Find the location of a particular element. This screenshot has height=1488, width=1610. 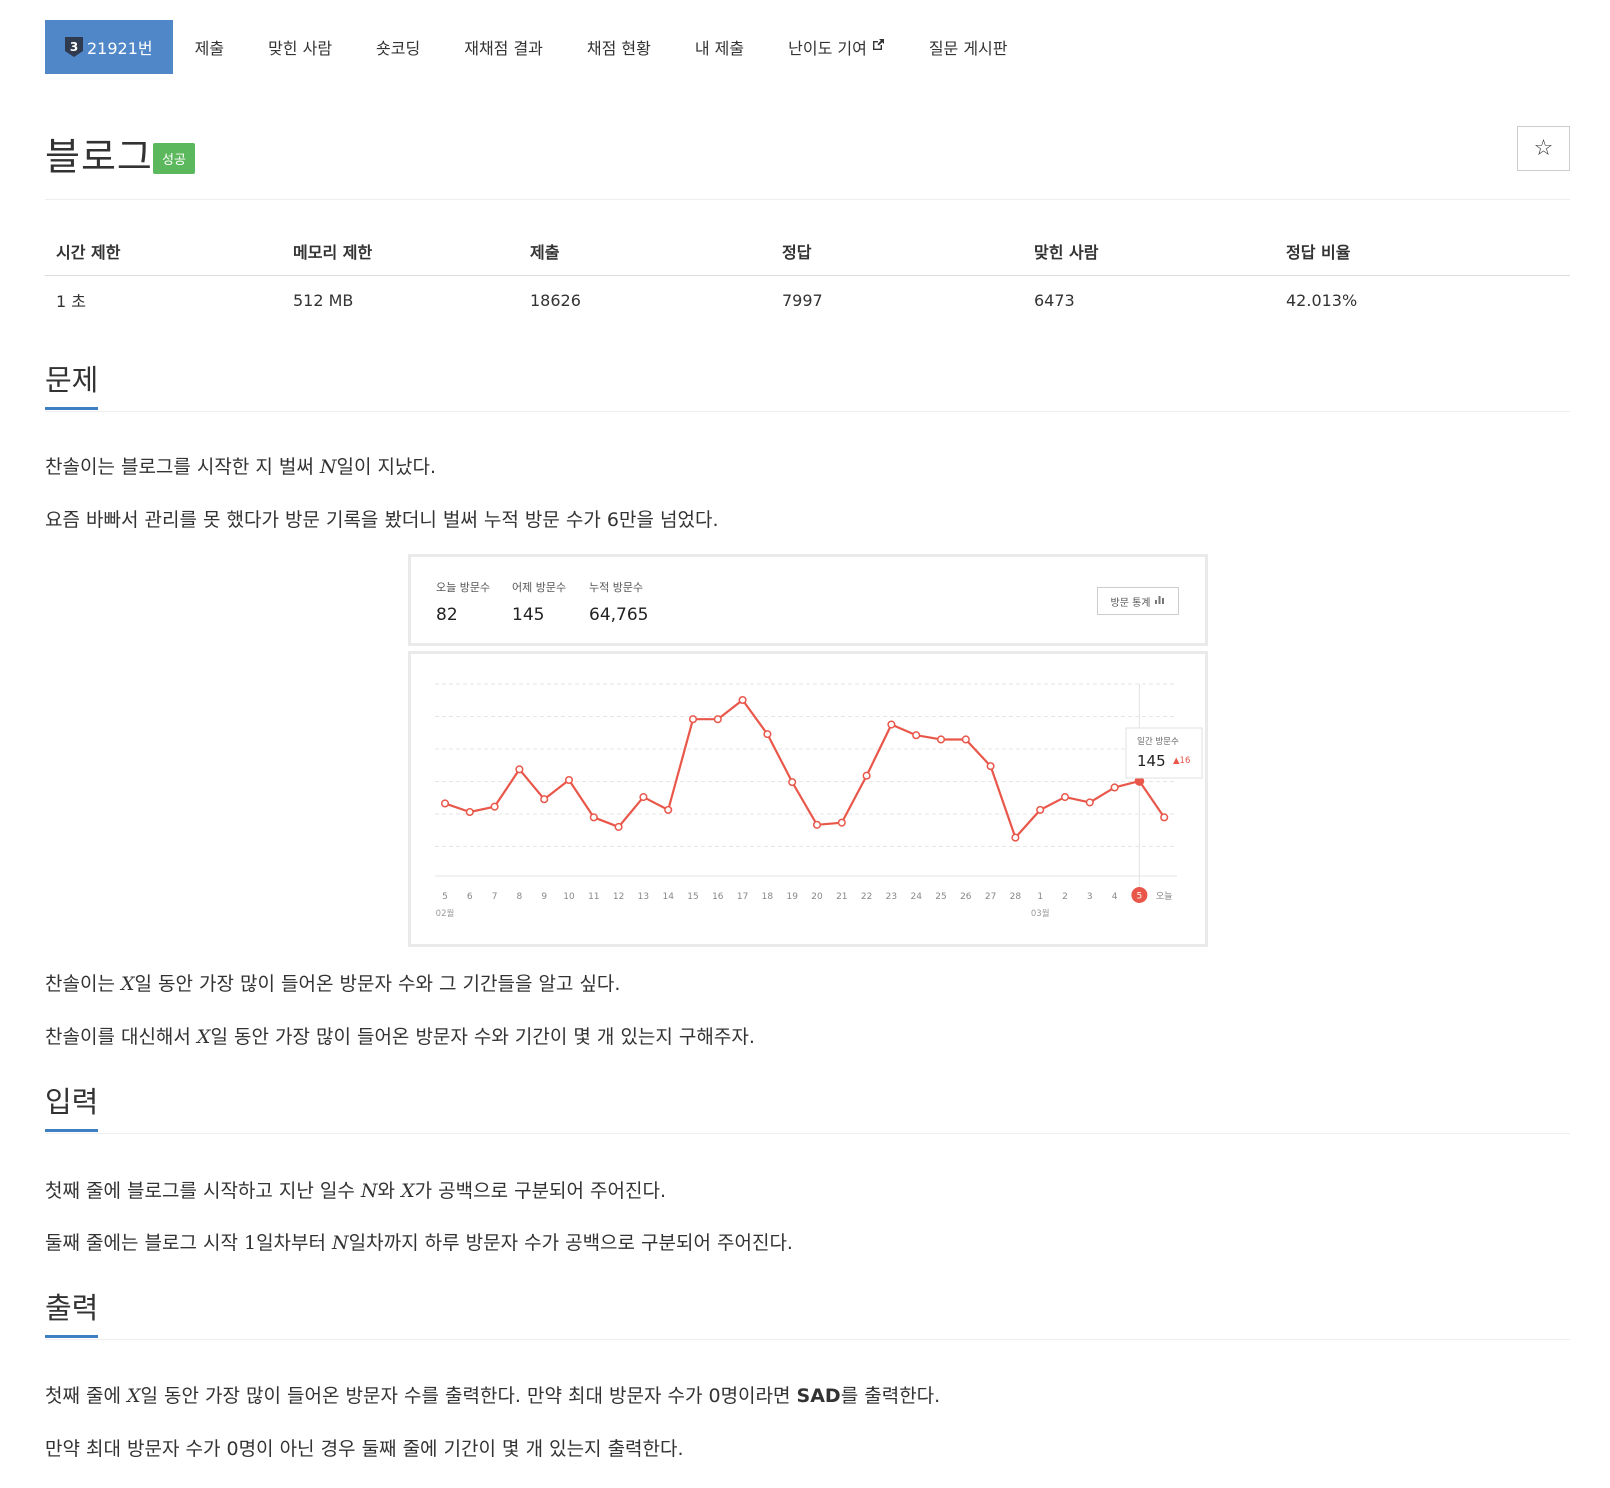

text: 를 출력한다. is located at coordinates (890, 1396).